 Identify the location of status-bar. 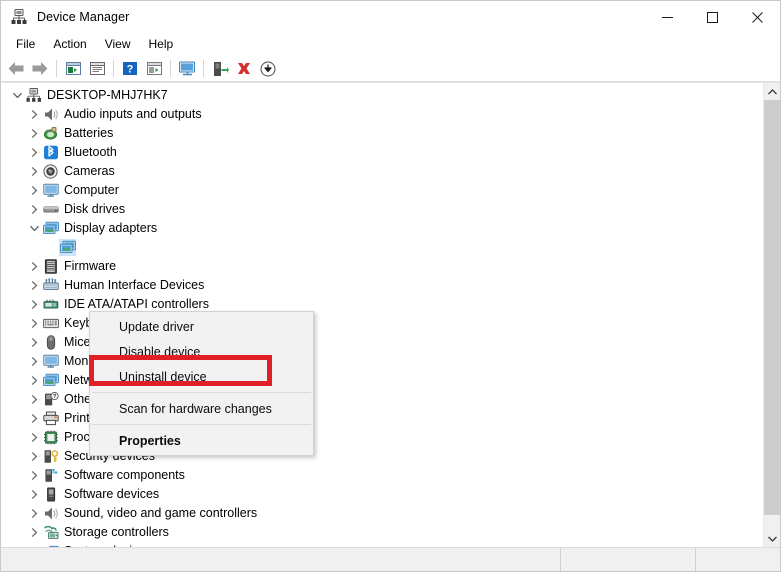
(390, 559).